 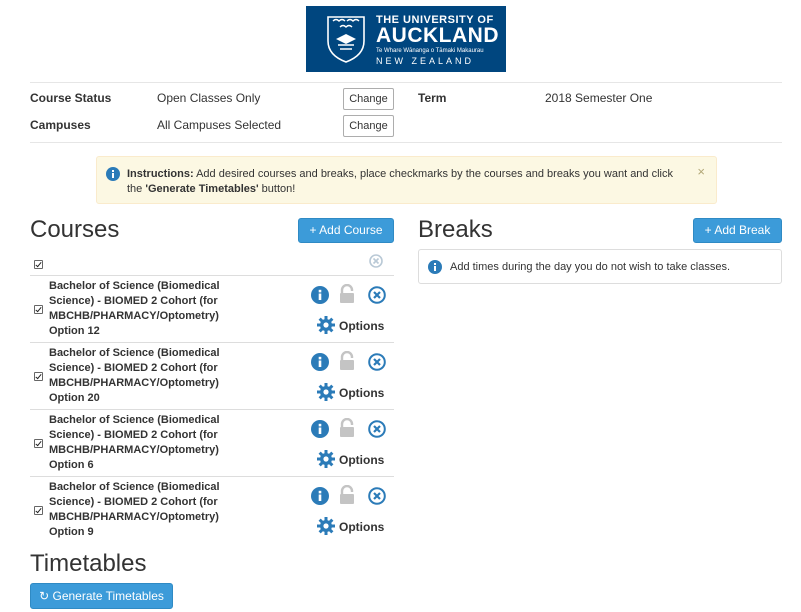 I want to click on term-label: Term, so click(x=432, y=98).